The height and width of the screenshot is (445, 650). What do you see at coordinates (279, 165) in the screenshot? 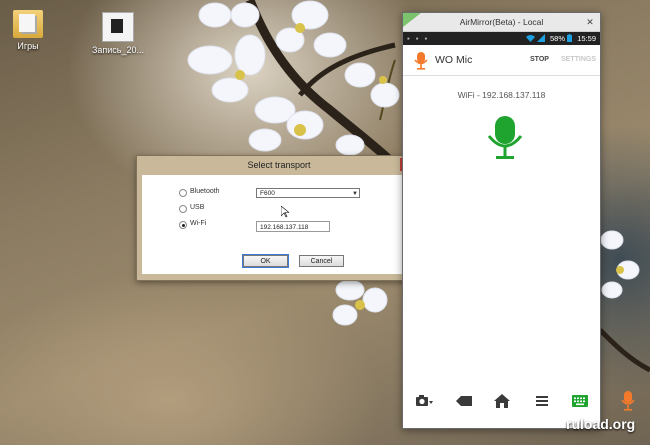
I see `dialog-title: Select transport` at bounding box center [279, 165].